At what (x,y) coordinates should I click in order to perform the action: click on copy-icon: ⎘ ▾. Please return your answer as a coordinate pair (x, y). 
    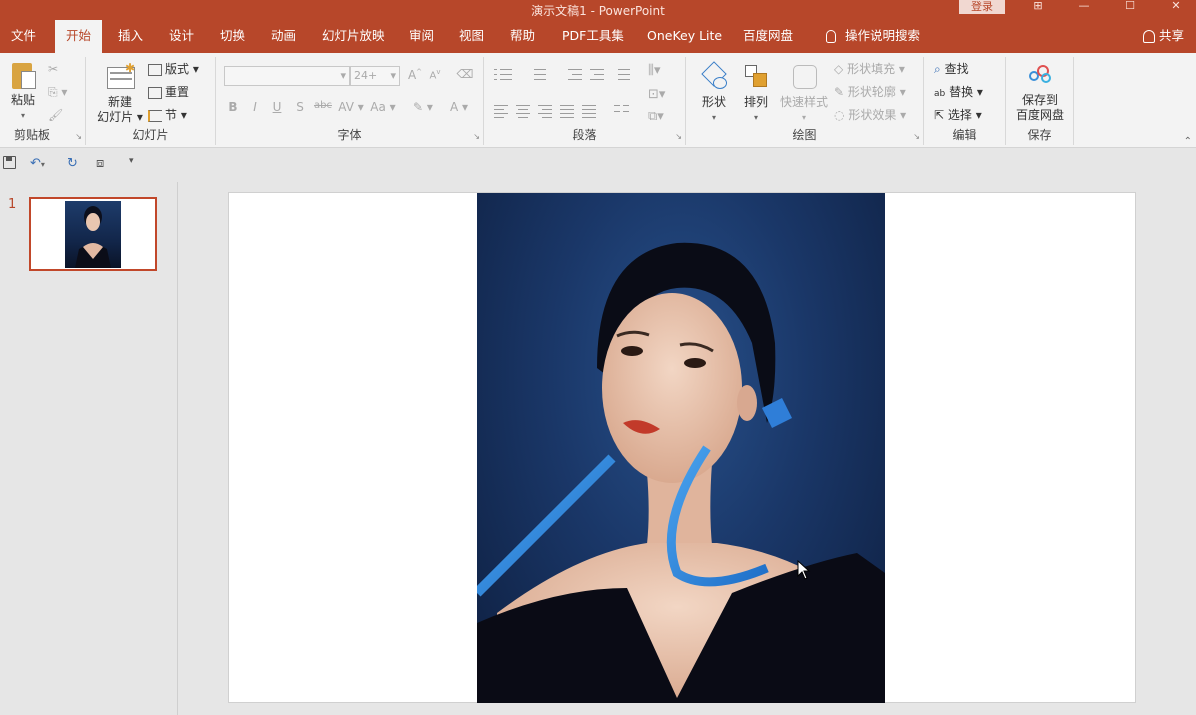
    Looking at the image, I should click on (58, 92).